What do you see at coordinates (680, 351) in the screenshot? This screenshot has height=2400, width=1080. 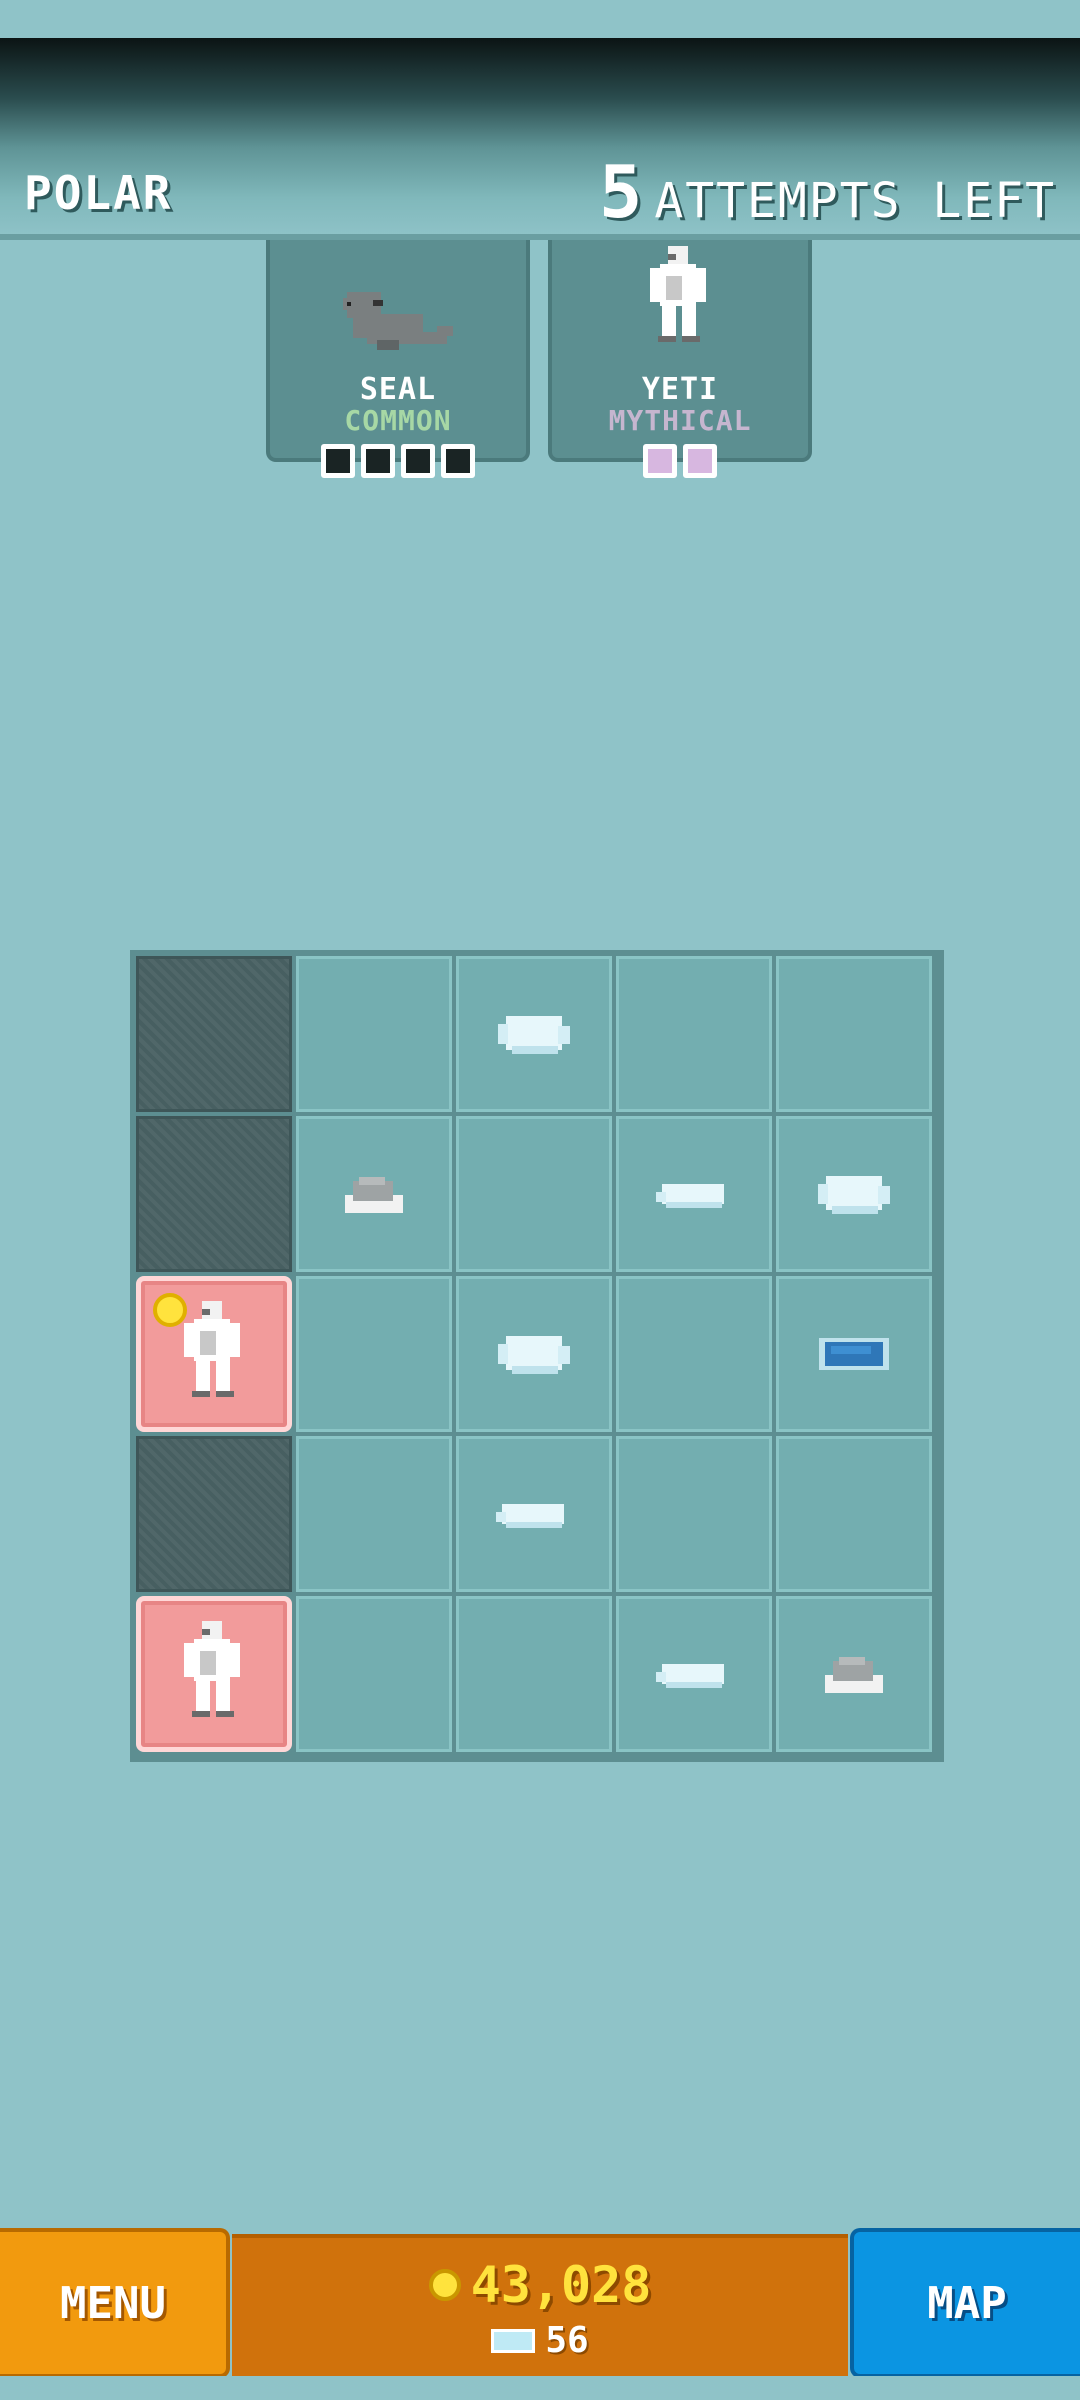 I see `creature-card-yeti: YETI MYTHICAL` at bounding box center [680, 351].